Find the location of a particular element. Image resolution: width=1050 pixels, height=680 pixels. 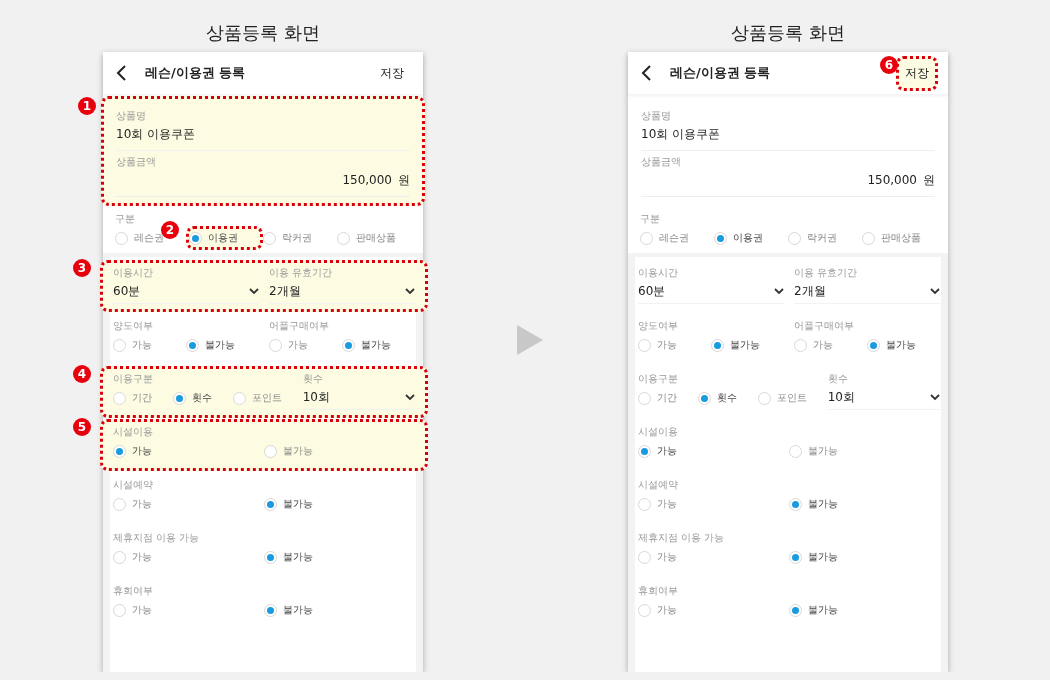

option-label: 포인트 is located at coordinates (266, 398).